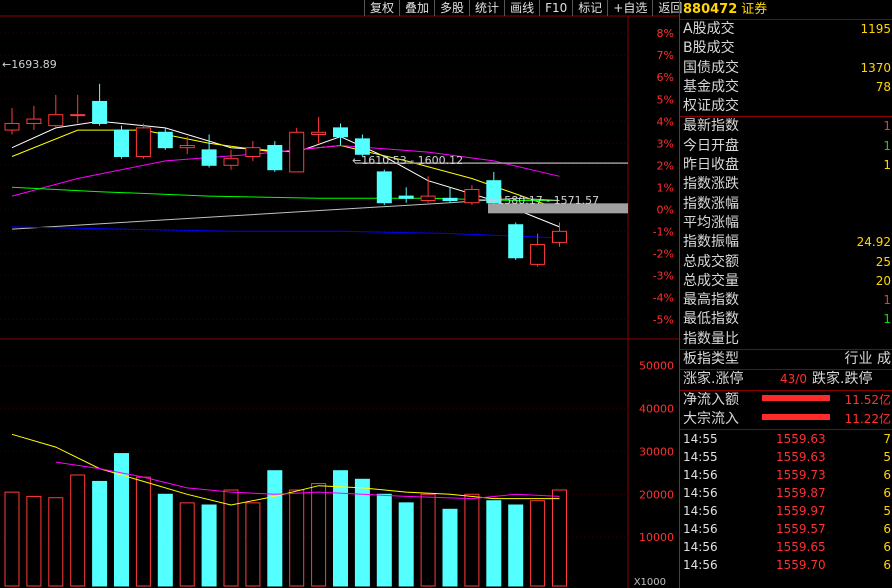 Image resolution: width=892 pixels, height=588 pixels. I want to click on price-tick-label: -1%, so click(663, 231).